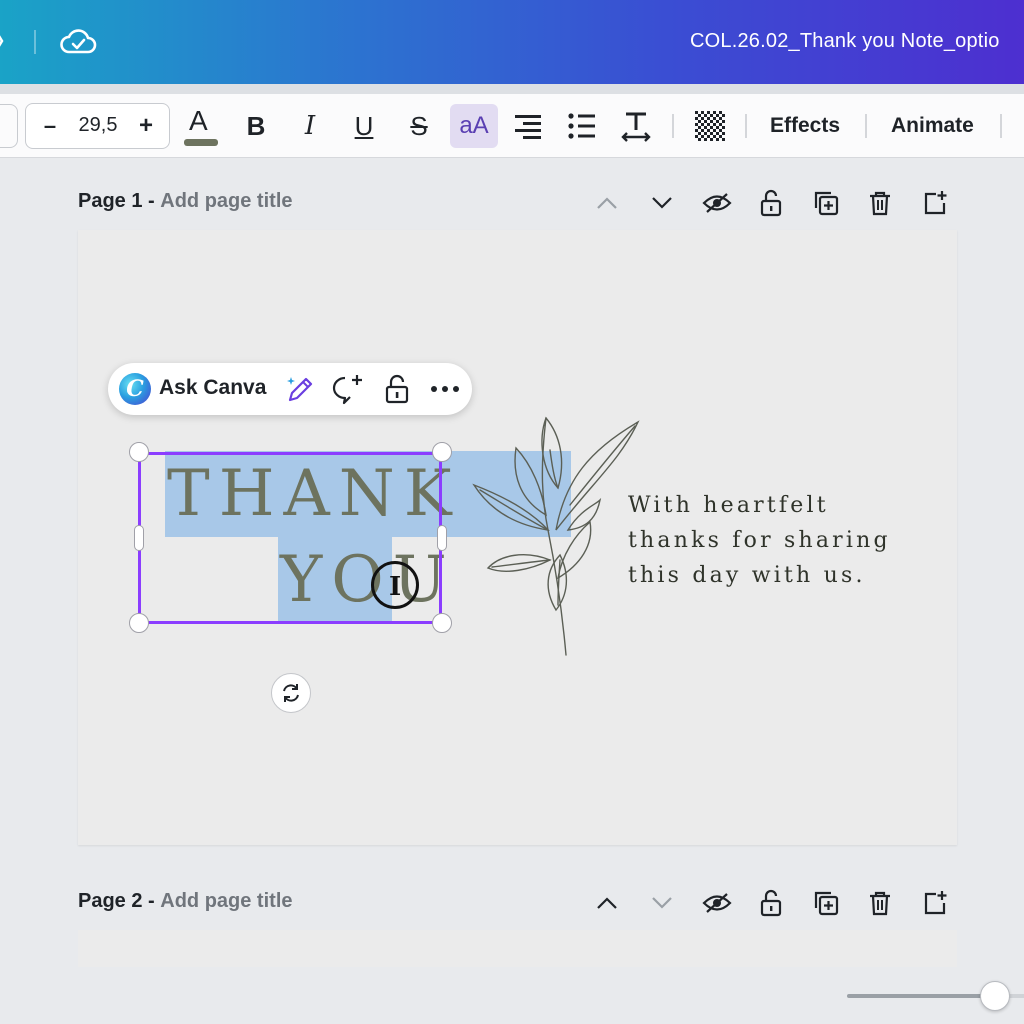  Describe the element at coordinates (556, 536) in the screenshot. I see `leaf-branch-illustration` at that location.